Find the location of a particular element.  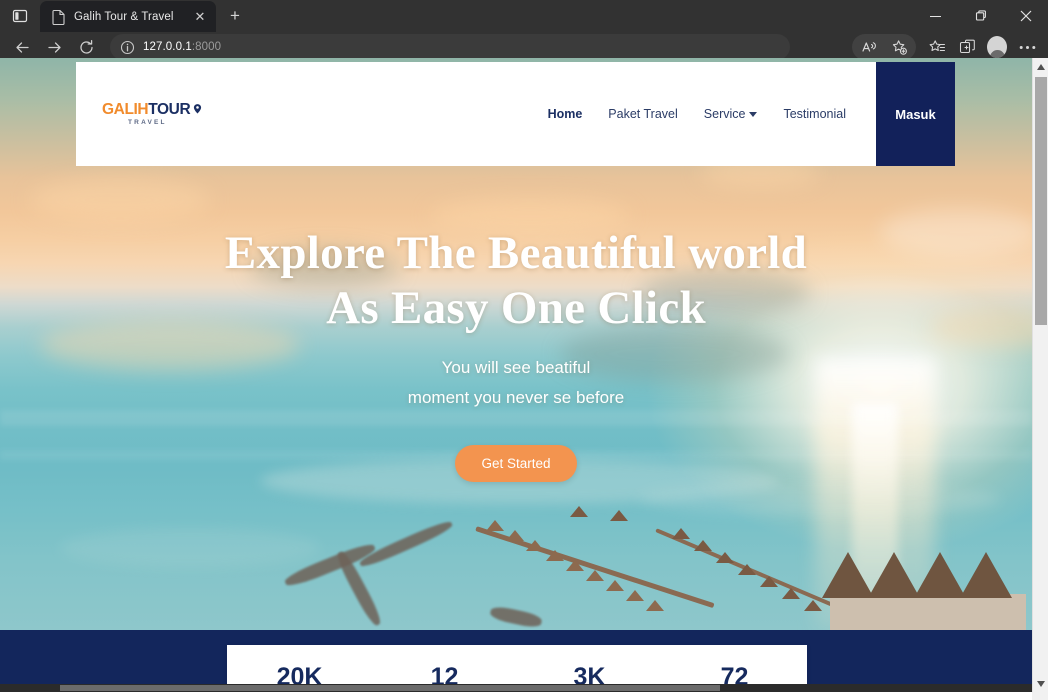

url-text: 127.0.0.1:8000 is located at coordinates (182, 47).